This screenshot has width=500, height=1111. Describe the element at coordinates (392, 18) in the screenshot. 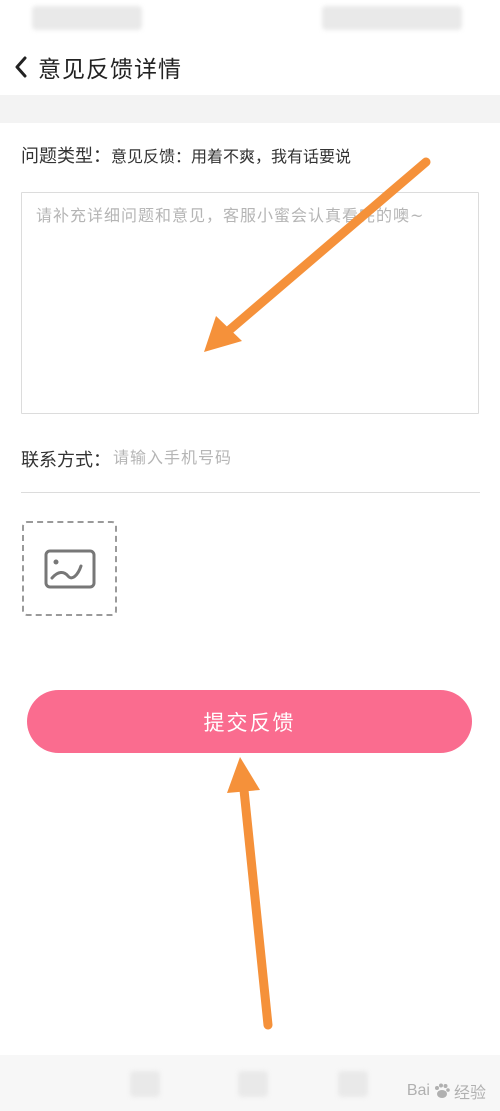

I see `status-bar-right-blur` at that location.